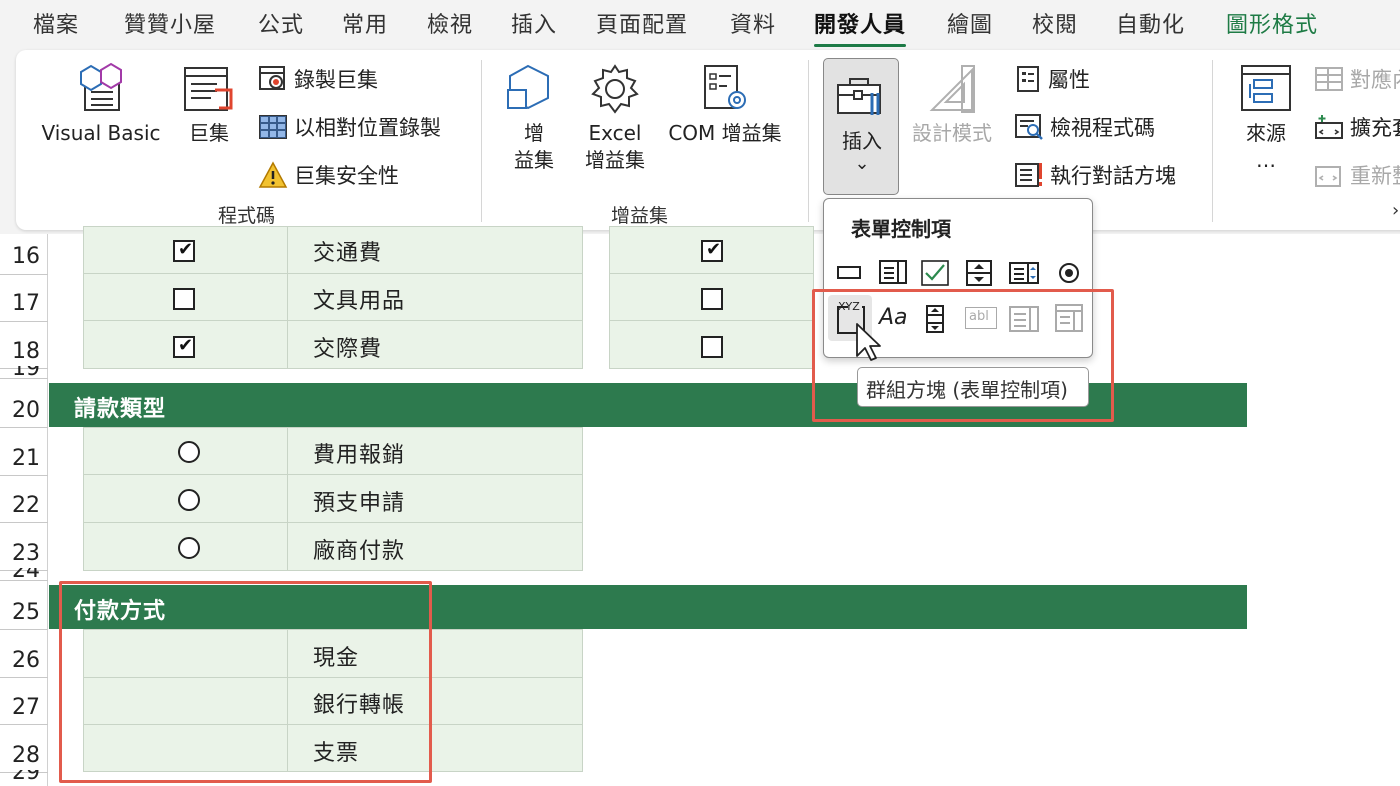  I want to click on row-number: 24, so click(24, 573).